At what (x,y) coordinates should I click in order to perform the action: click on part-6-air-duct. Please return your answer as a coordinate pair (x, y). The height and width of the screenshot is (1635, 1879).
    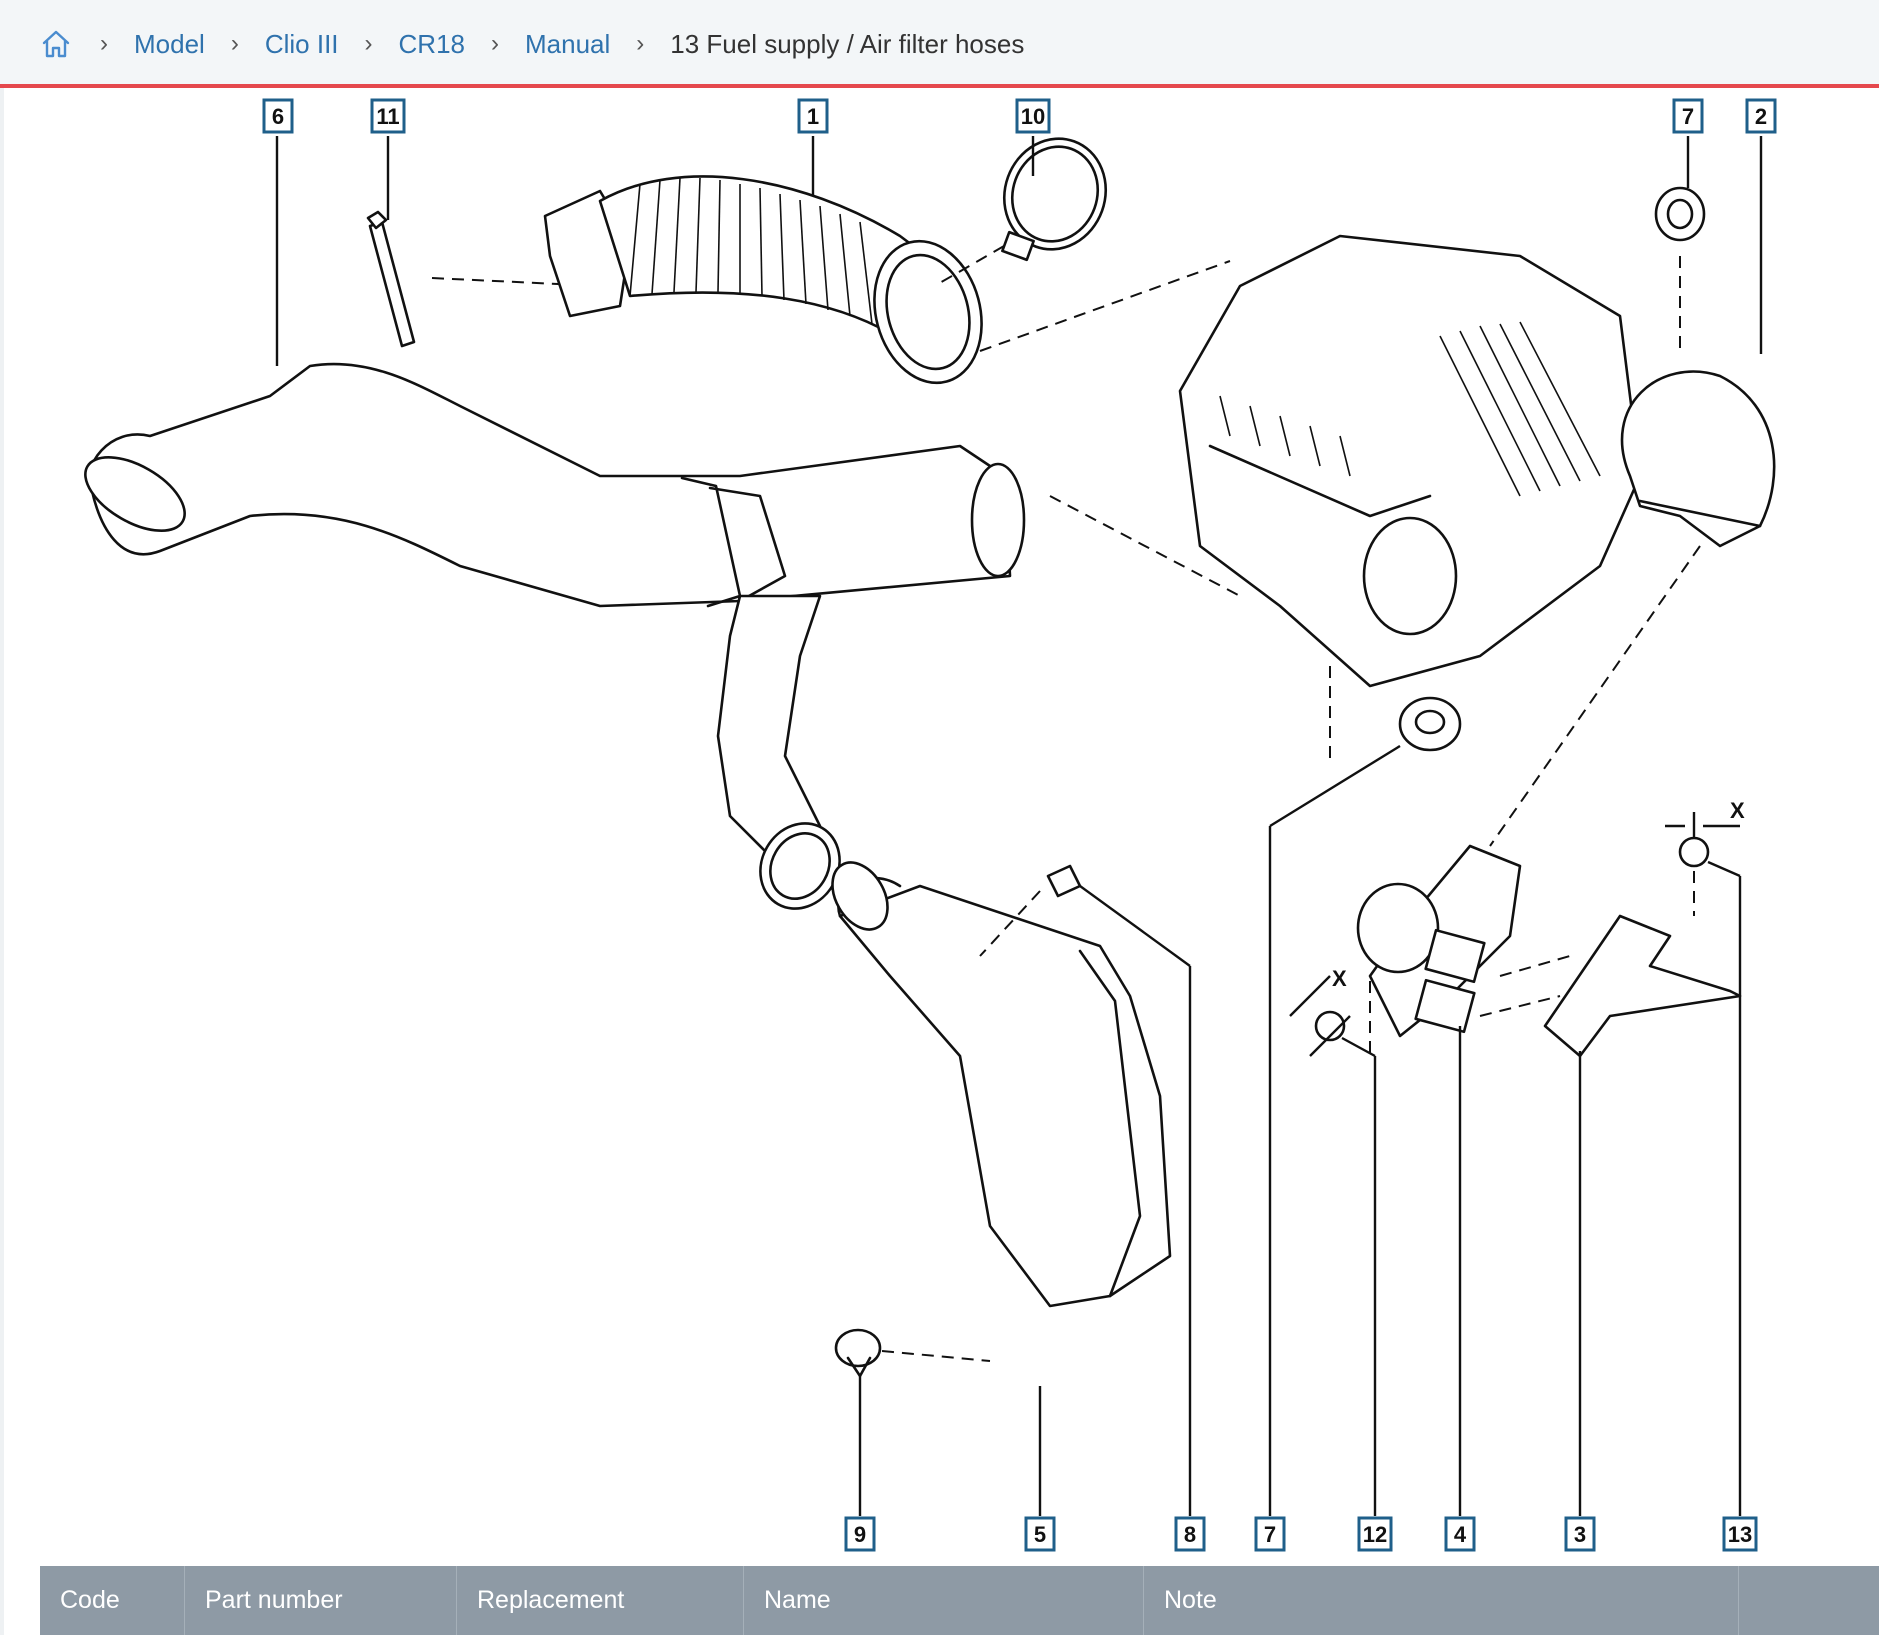
    Looking at the image, I should click on (555, 485).